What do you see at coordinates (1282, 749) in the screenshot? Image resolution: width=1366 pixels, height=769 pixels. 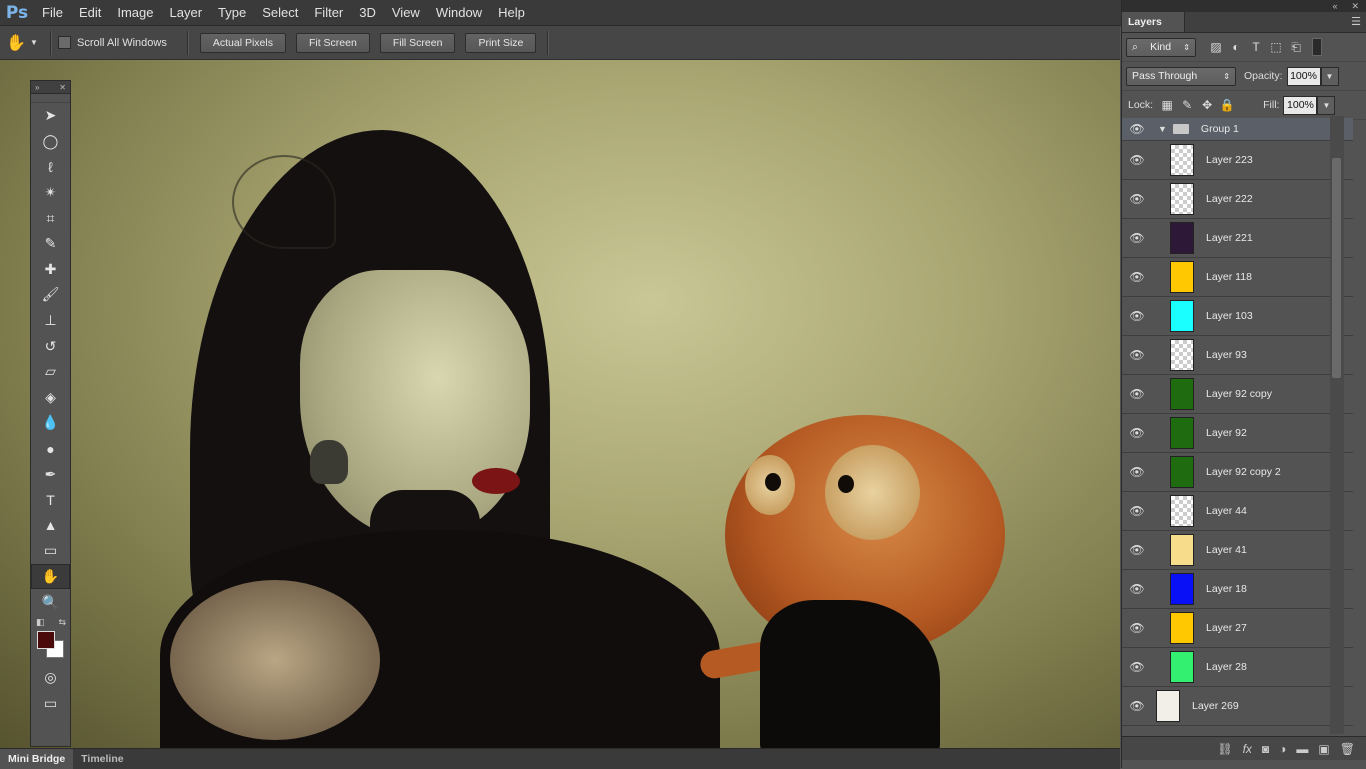 I see `adjustment-layer-icon: ◑` at bounding box center [1282, 749].